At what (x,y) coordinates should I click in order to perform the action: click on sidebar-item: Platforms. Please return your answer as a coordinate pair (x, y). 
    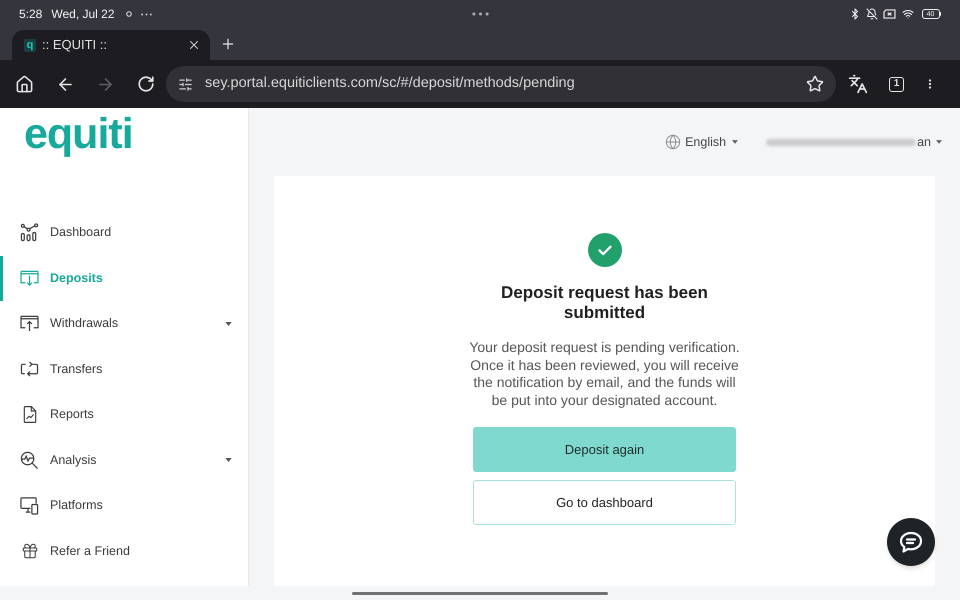
    Looking at the image, I should click on (124, 505).